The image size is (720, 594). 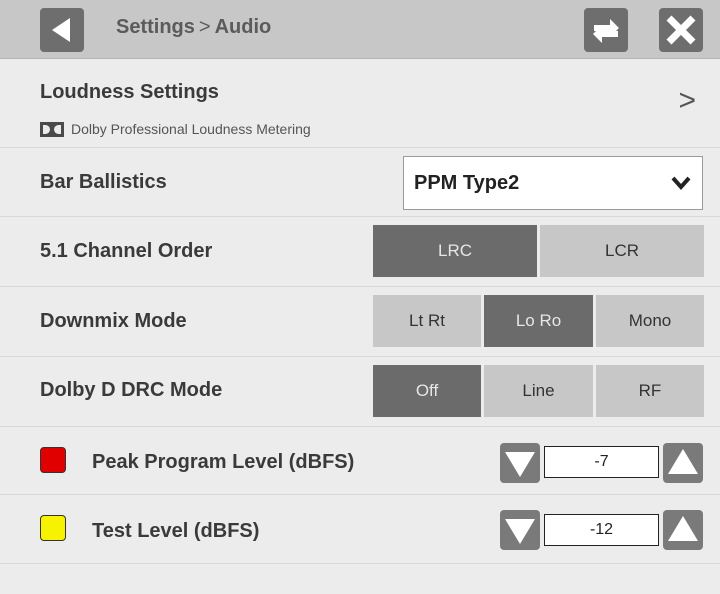 What do you see at coordinates (681, 183) in the screenshot?
I see `chevron-down-icon` at bounding box center [681, 183].